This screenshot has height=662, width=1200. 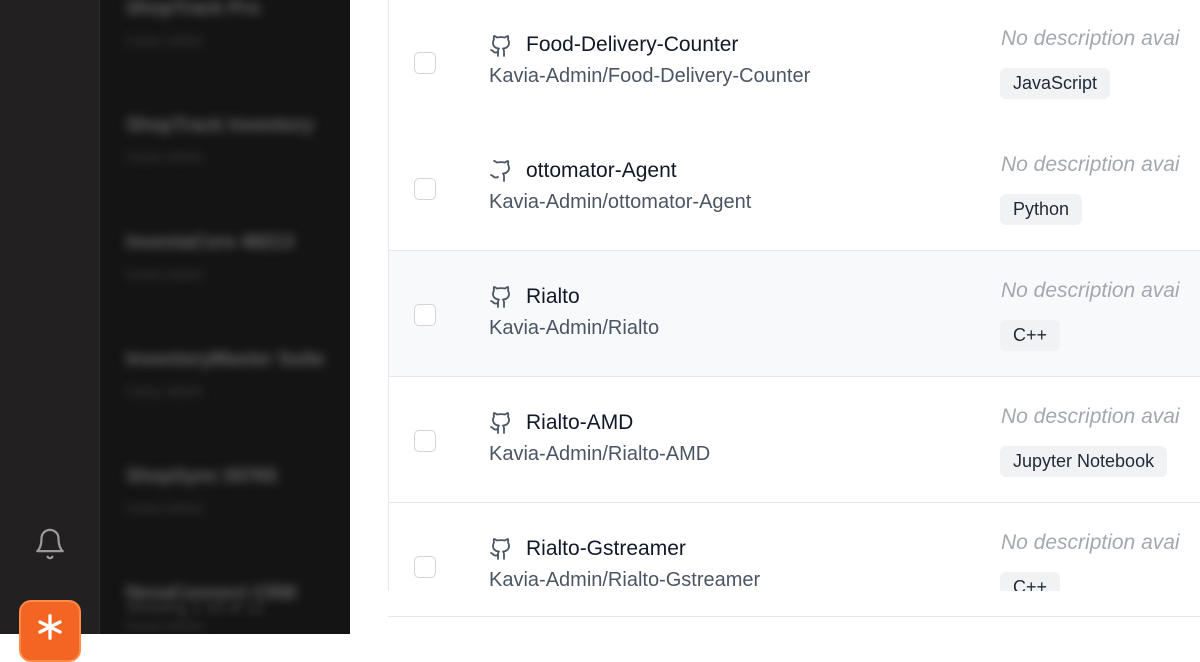 I want to click on repo-name: Food-Delivery-Counter, so click(x=632, y=45).